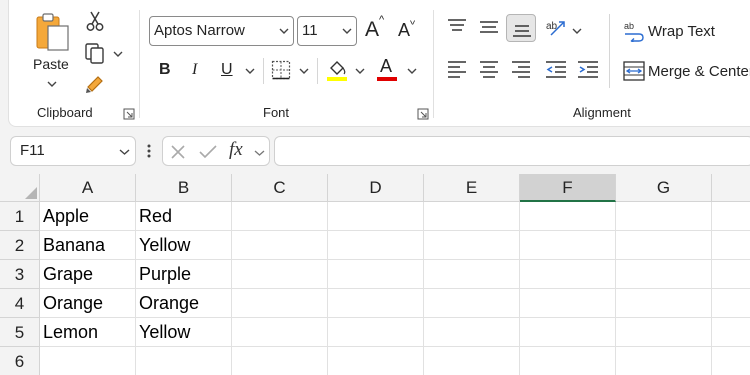 The image size is (750, 375). I want to click on row-header: 4, so click(20, 303).